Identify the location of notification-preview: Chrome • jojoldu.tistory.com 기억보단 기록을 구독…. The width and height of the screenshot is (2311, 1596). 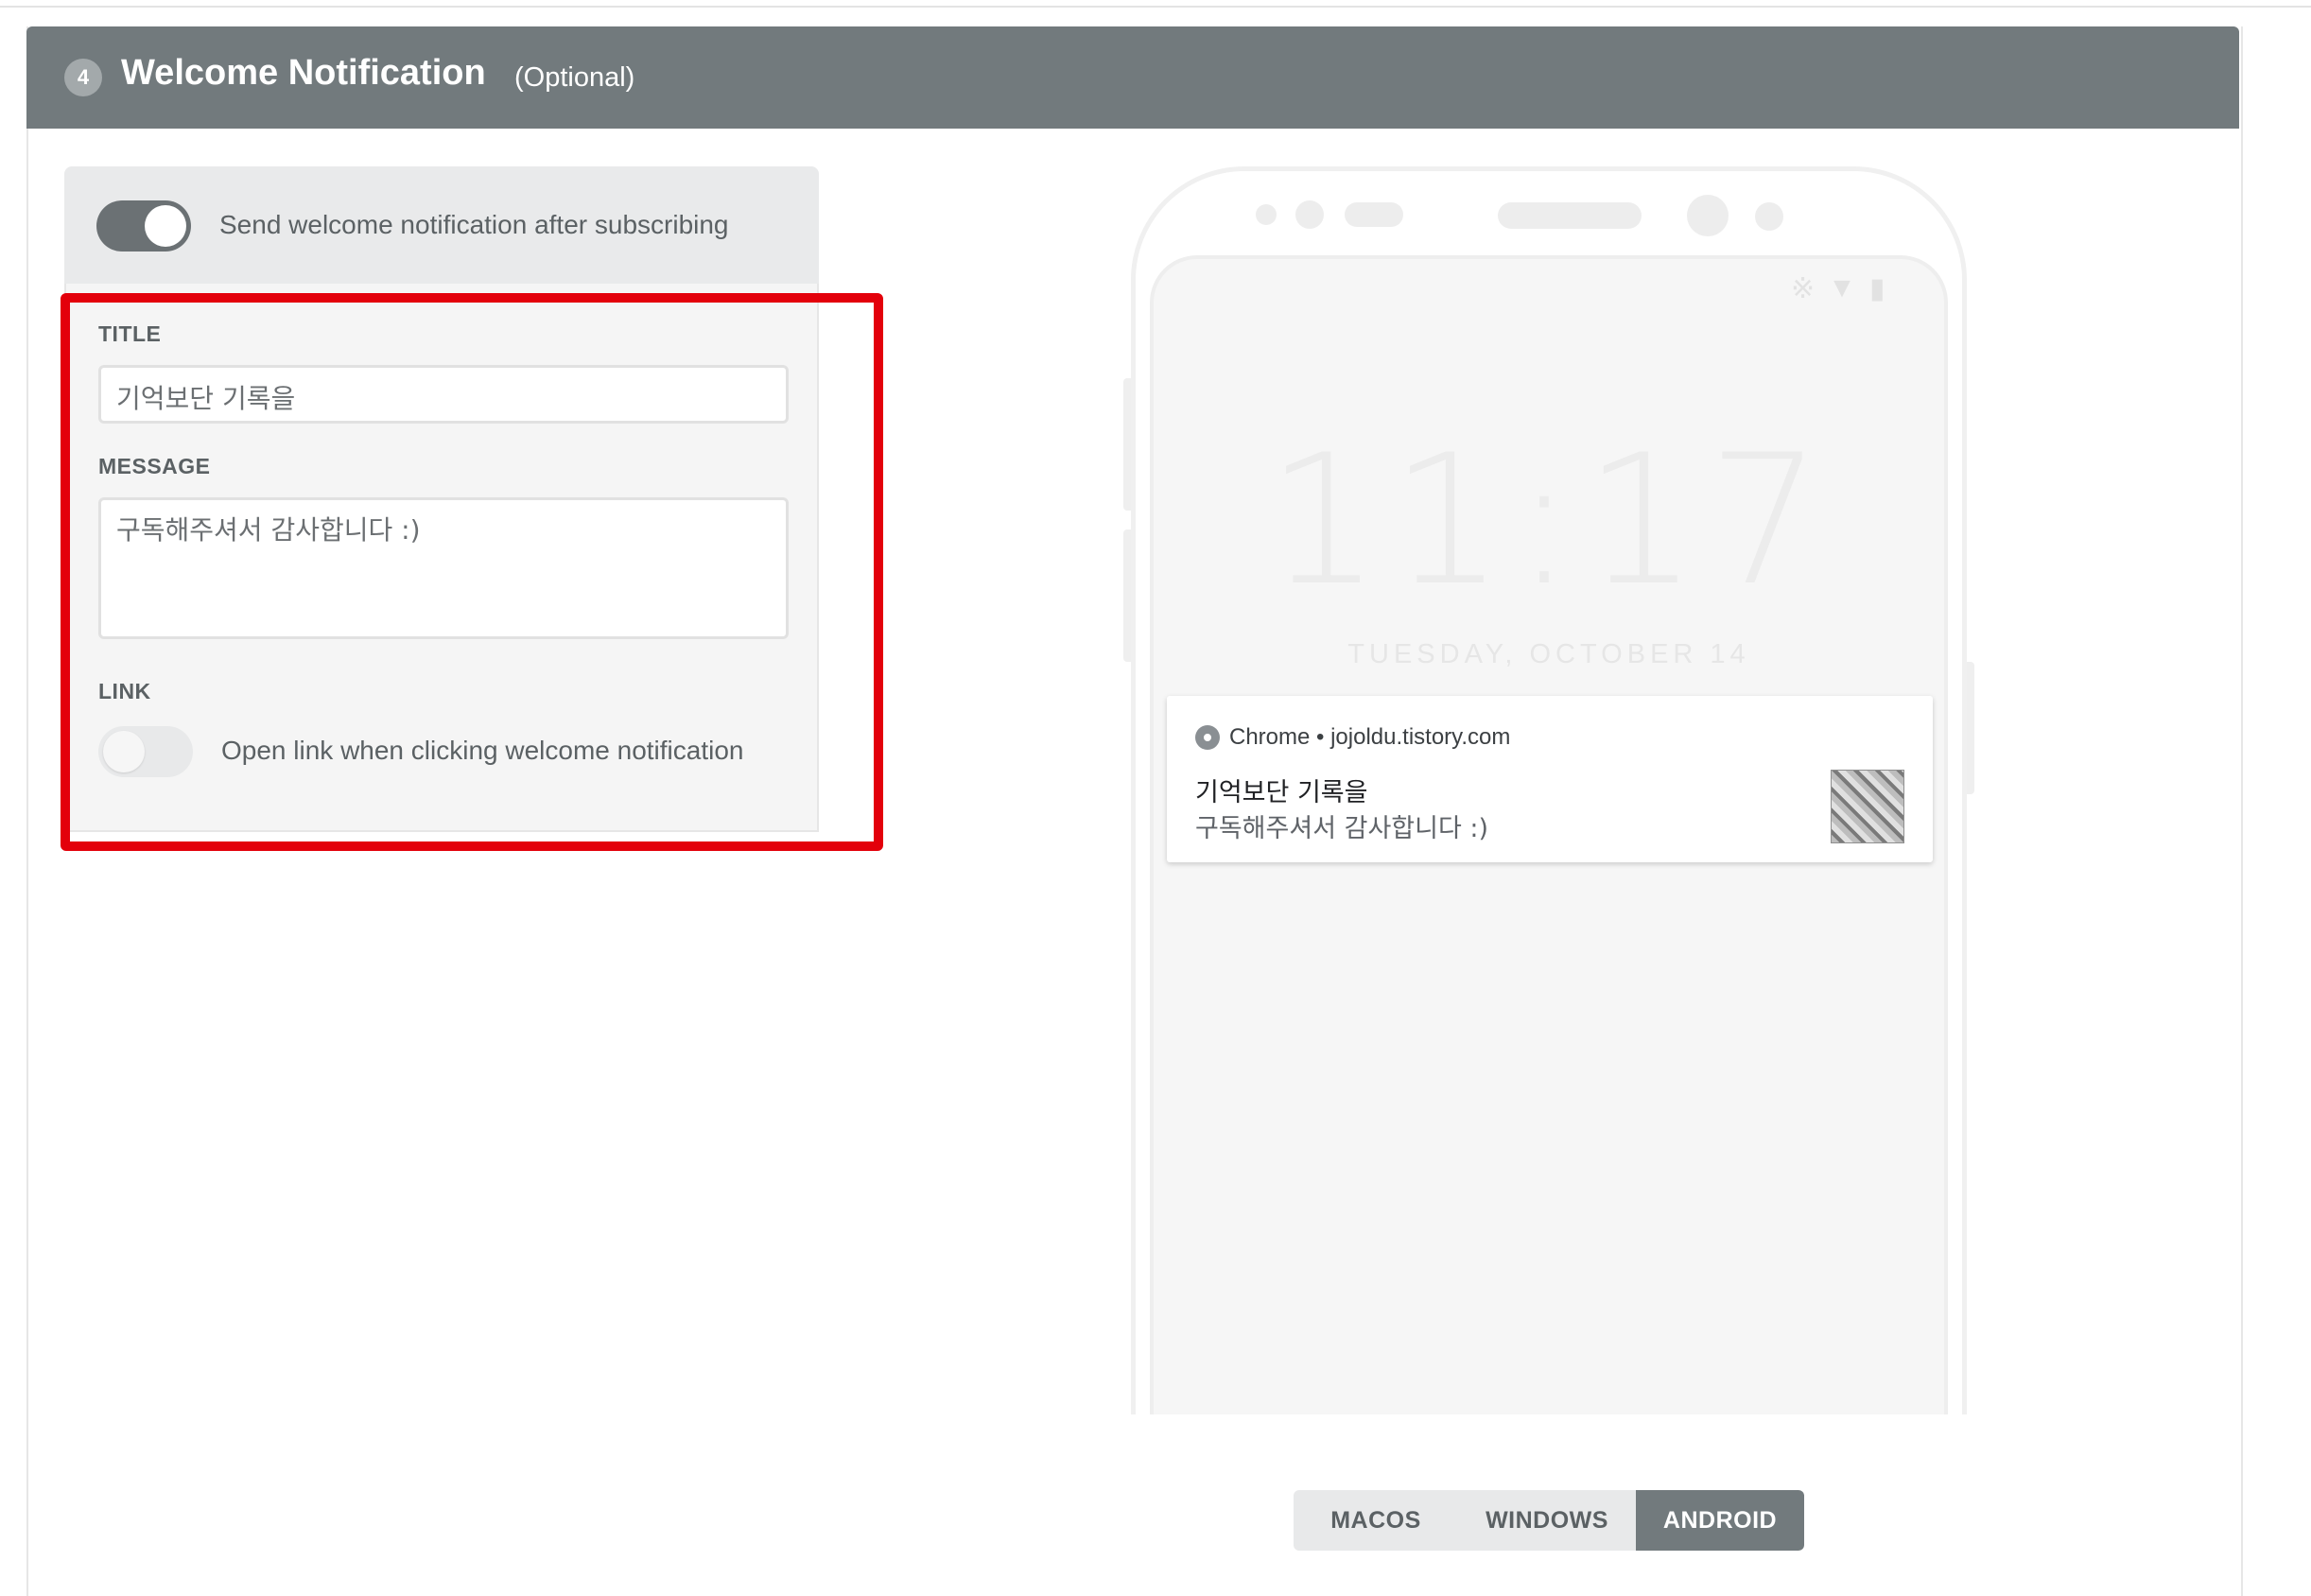
(1550, 779).